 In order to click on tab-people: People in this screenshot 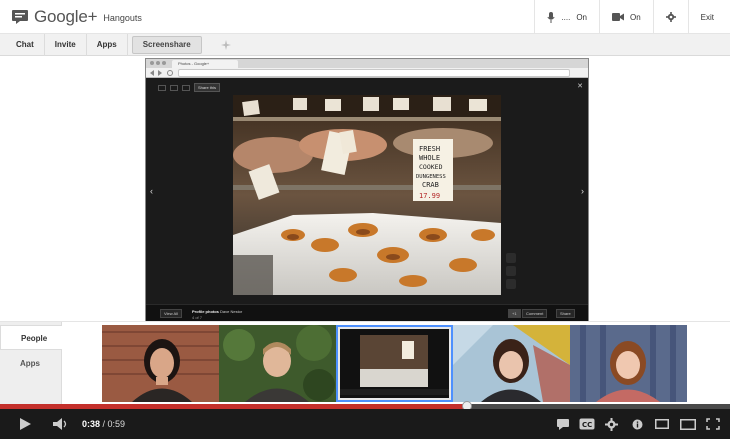, I will do `click(31, 337)`.